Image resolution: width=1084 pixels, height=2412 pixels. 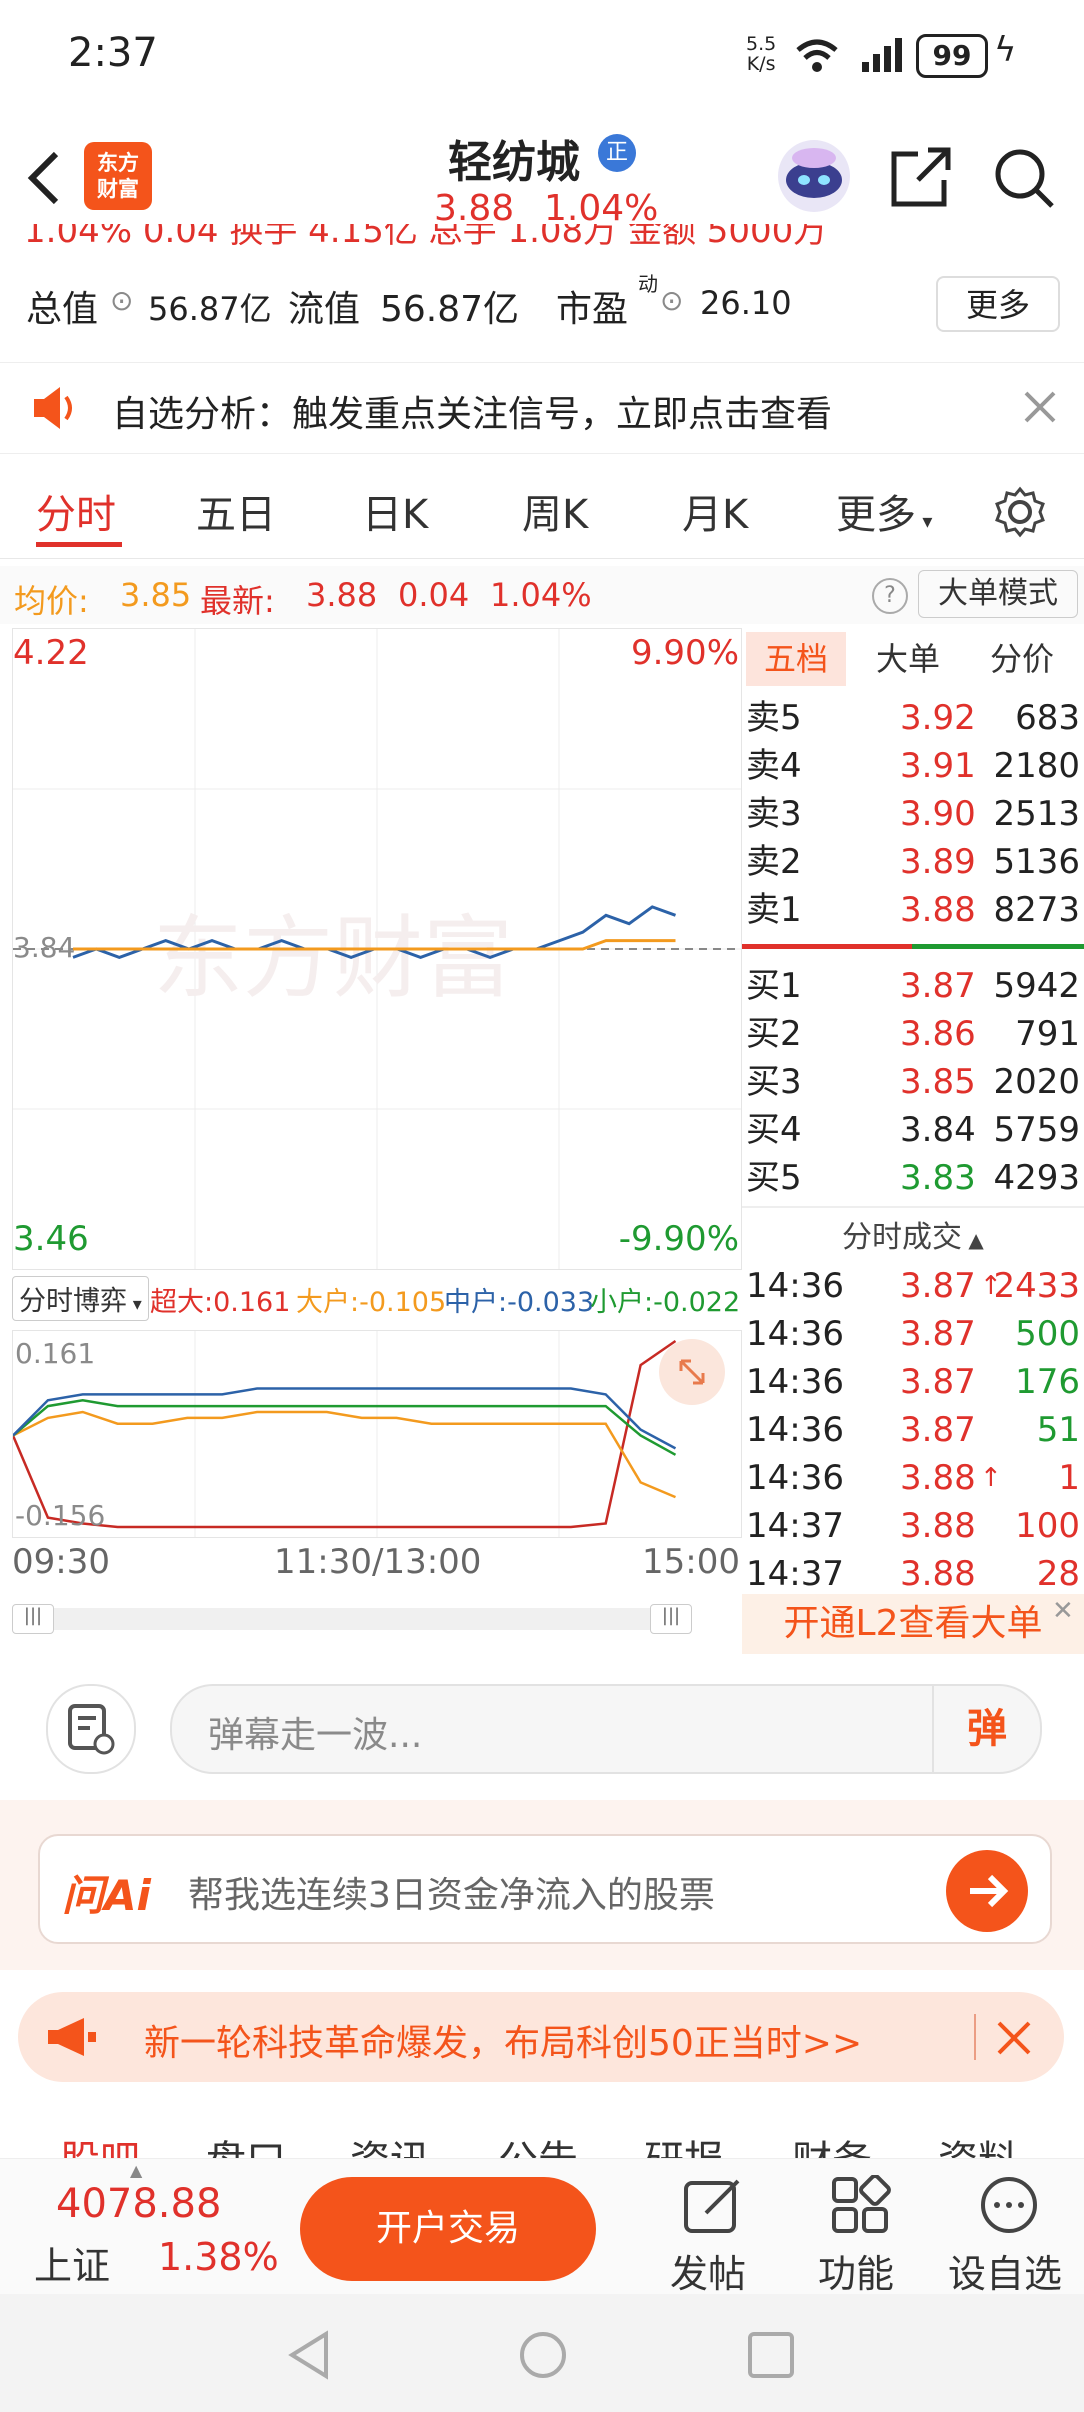 What do you see at coordinates (62, 309) in the screenshot?
I see `total-value-label: 总值` at bounding box center [62, 309].